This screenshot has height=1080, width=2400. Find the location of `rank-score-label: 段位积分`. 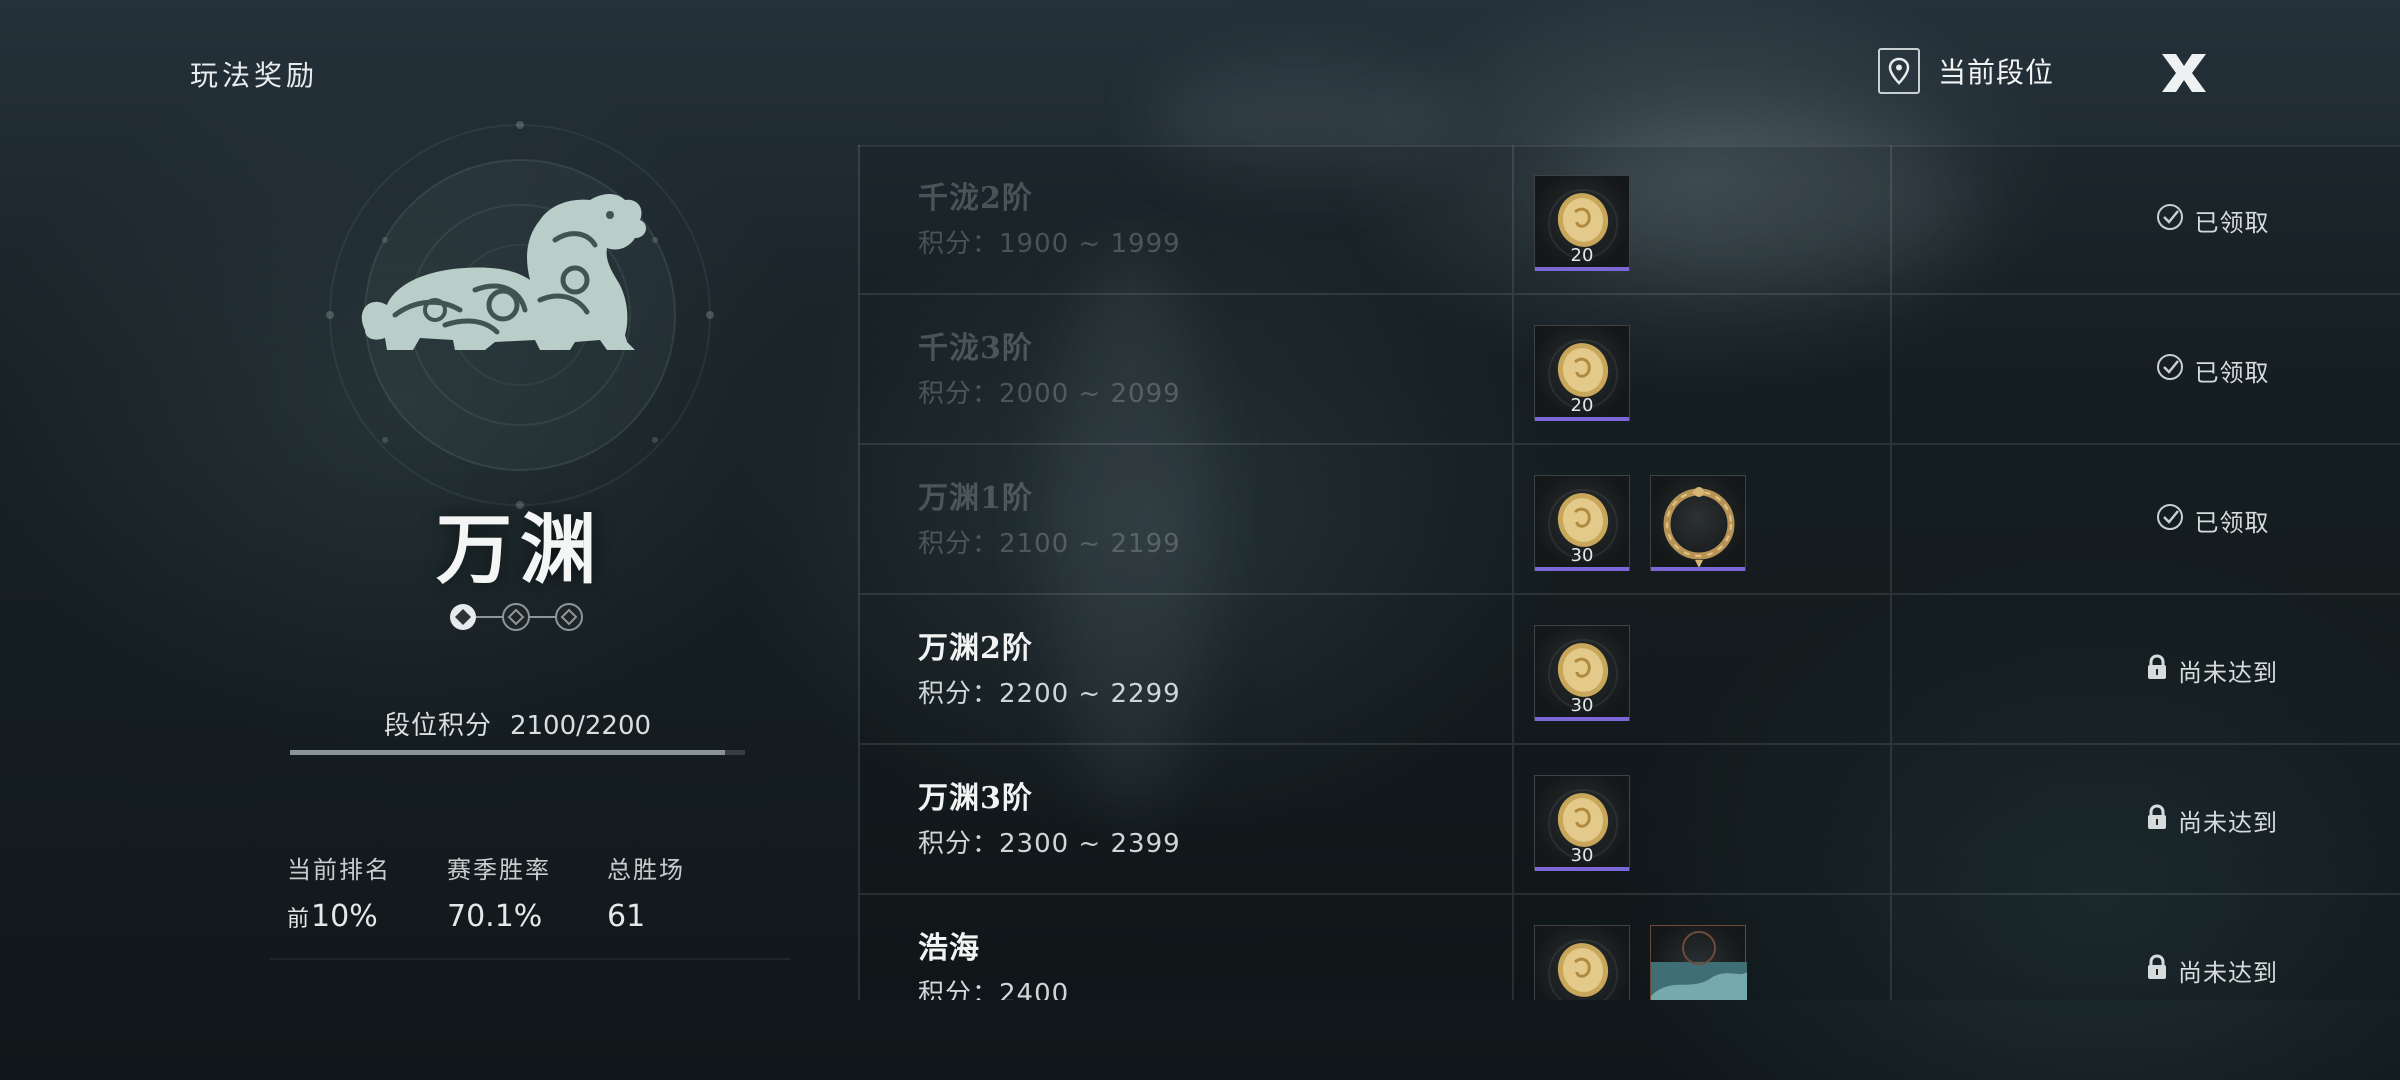

rank-score-label: 段位积分 is located at coordinates (437, 726).